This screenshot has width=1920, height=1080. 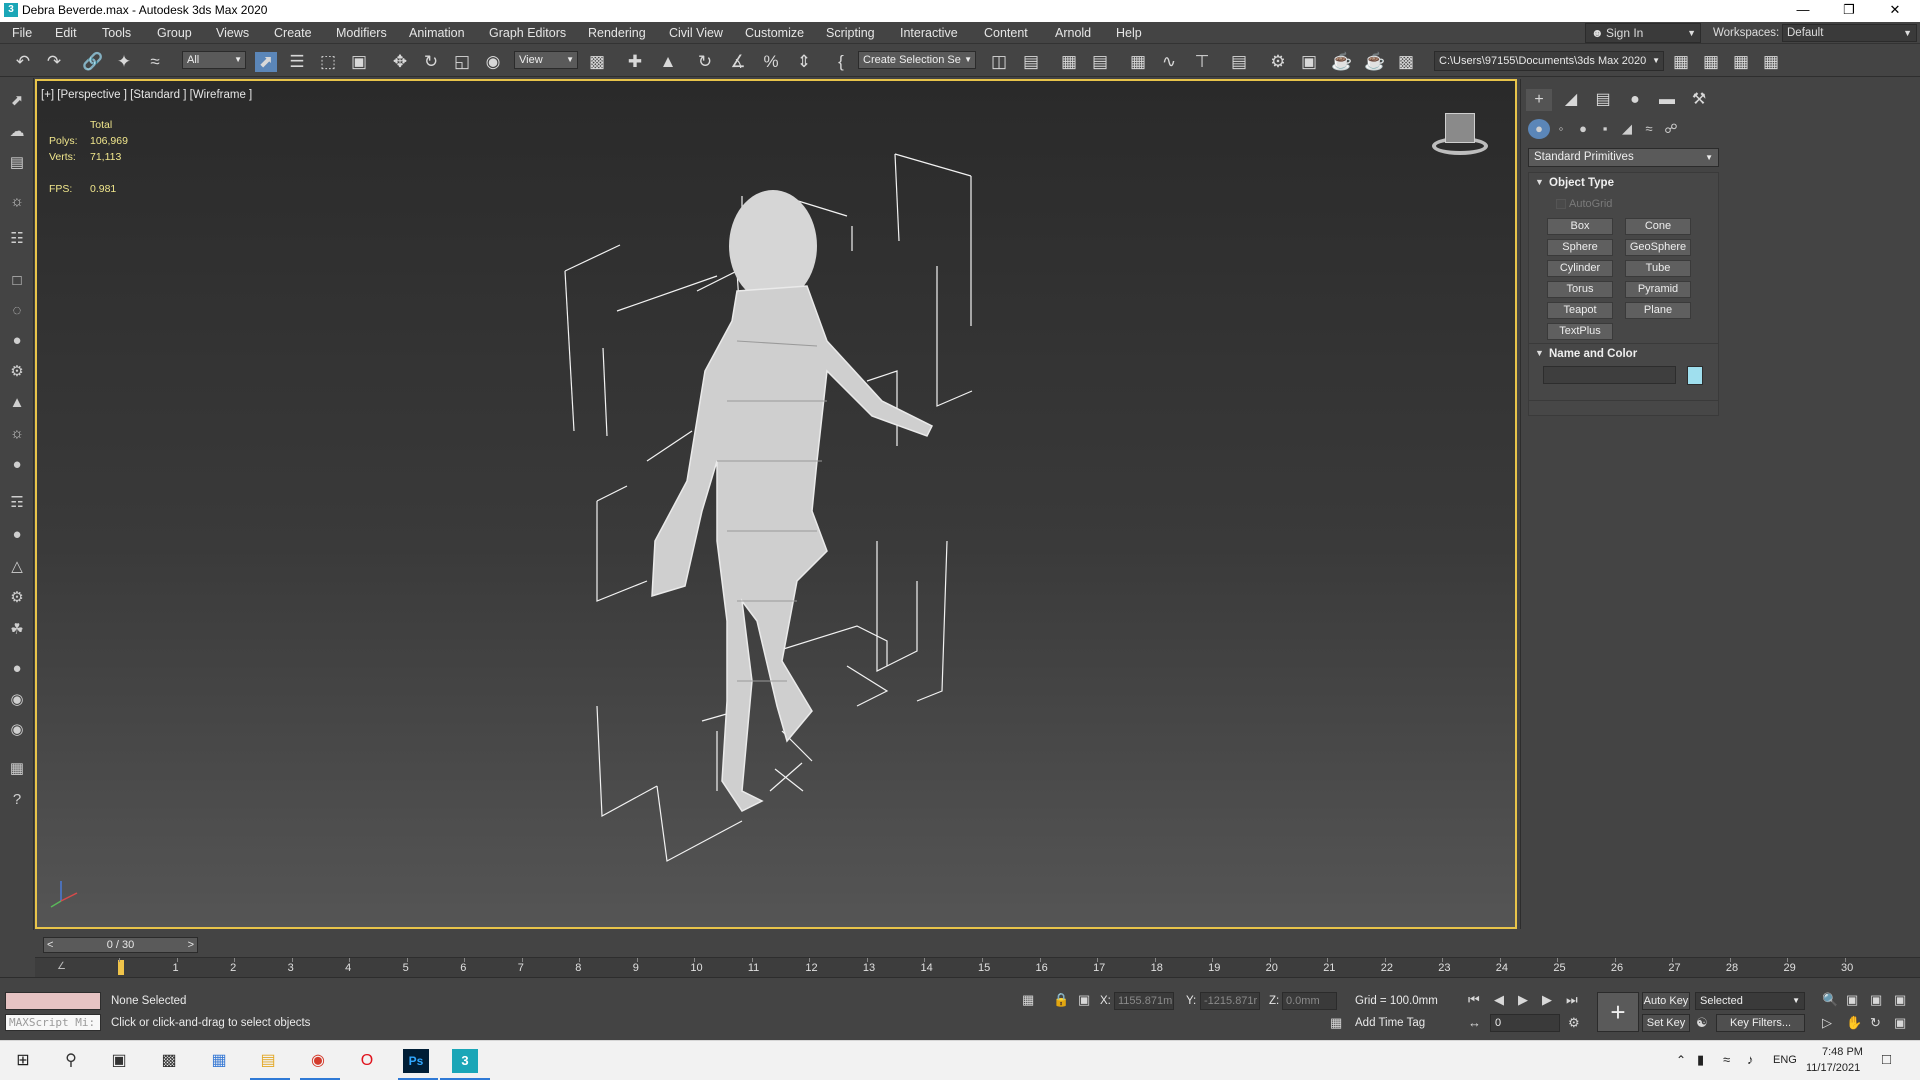 What do you see at coordinates (71, 1061) in the screenshot?
I see `search-icon: ⚲` at bounding box center [71, 1061].